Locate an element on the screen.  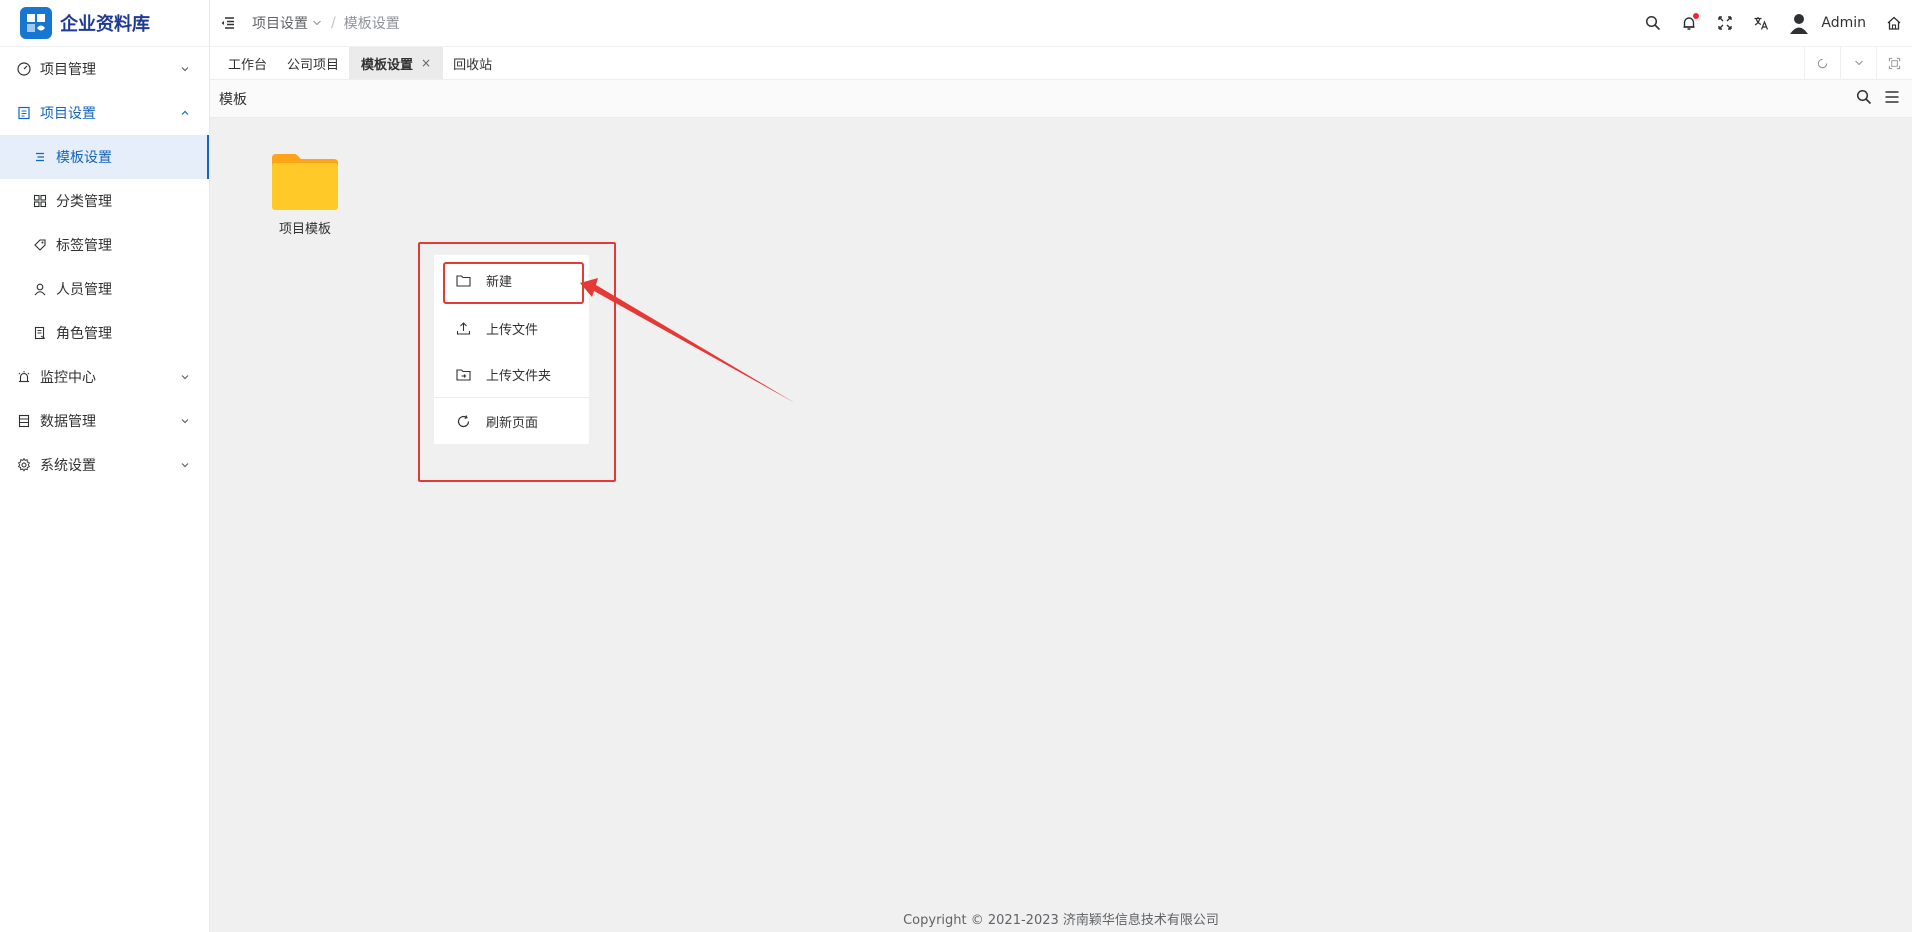
tab-label: 公司项目 is located at coordinates (313, 65).